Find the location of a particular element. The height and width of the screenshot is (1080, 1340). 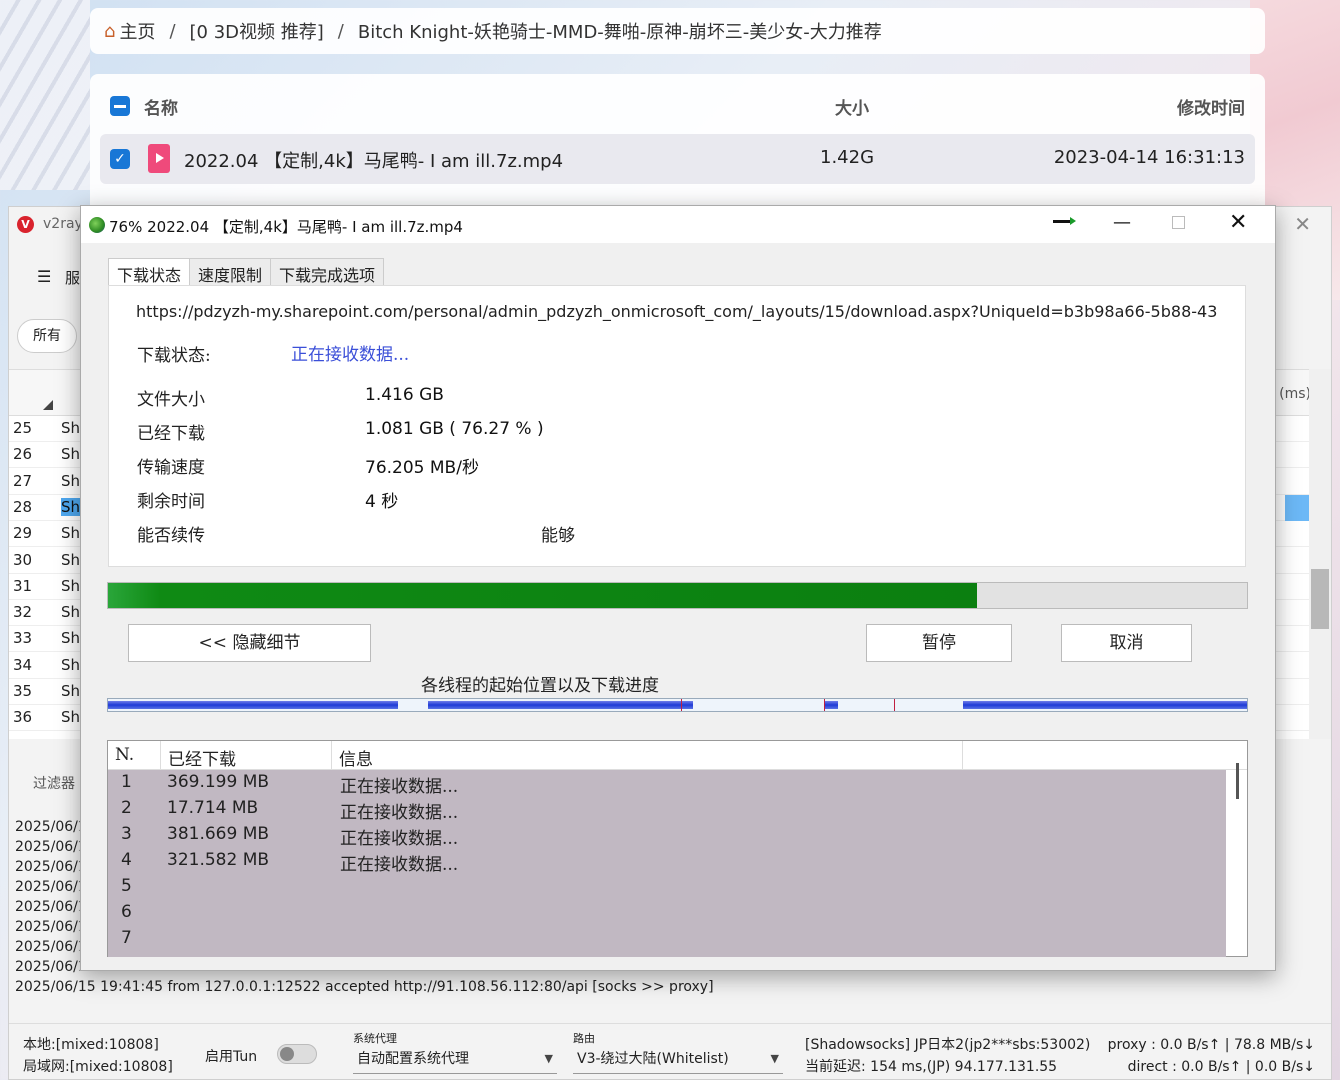

file-modified: 2023-04-14 16:31:13 is located at coordinates (1149, 157).